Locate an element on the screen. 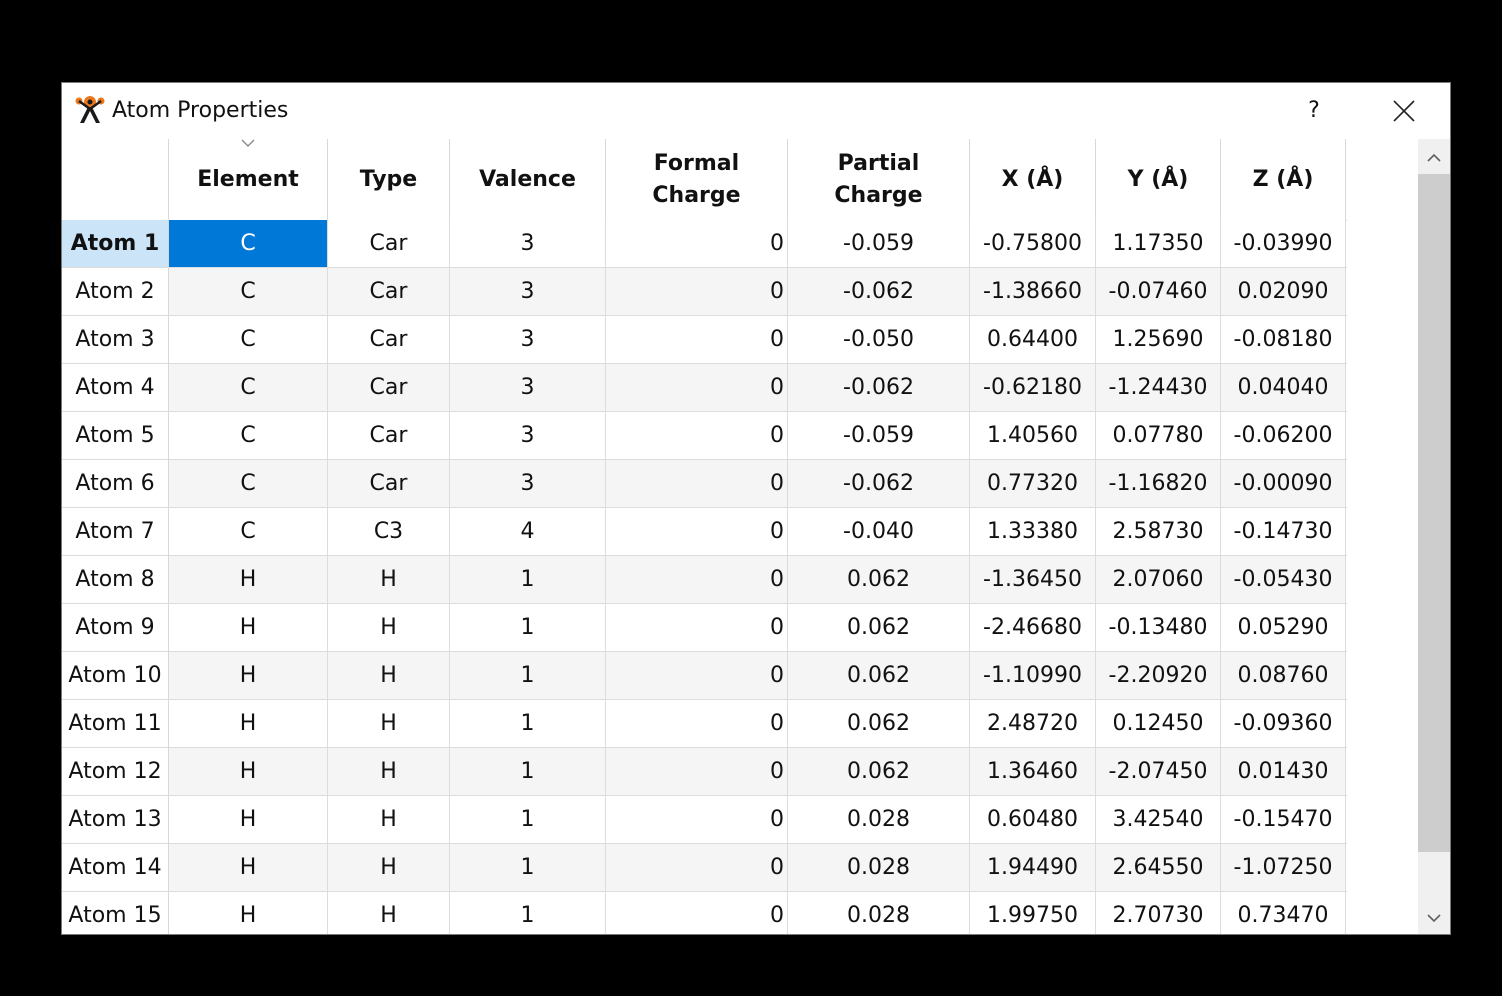 The image size is (1502, 996). column-header-type: Type is located at coordinates (389, 179).